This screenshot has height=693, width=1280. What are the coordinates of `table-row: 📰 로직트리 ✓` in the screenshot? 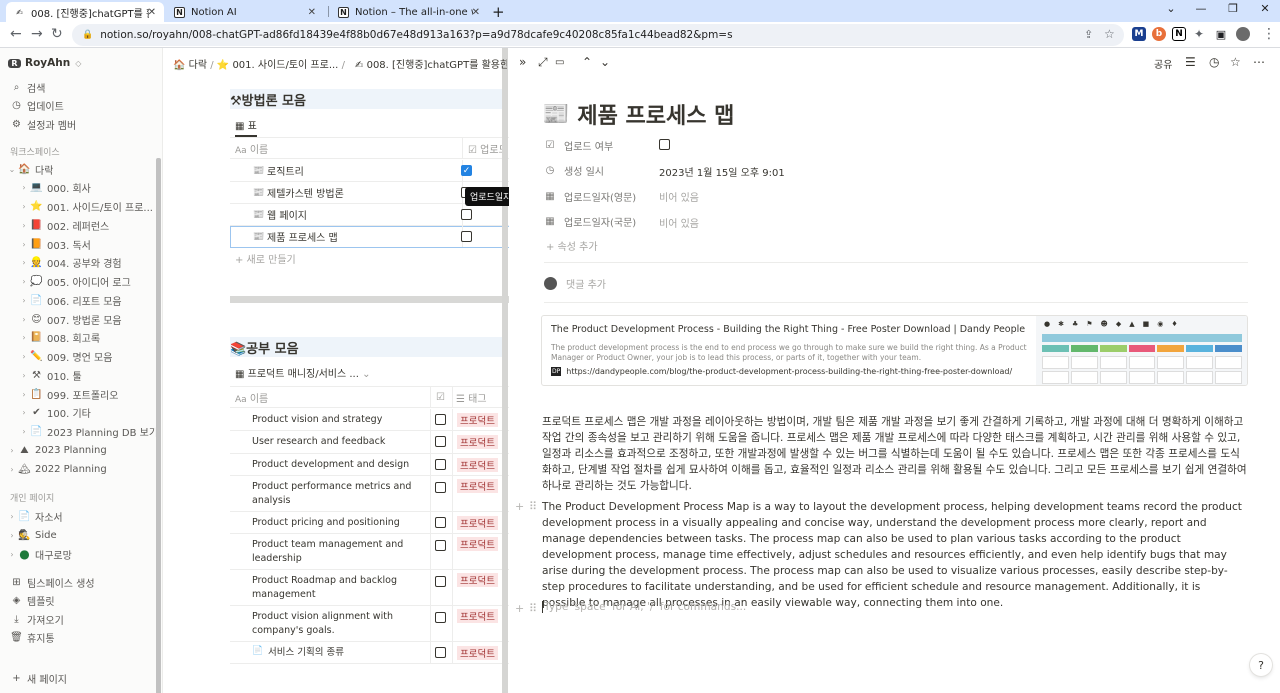 It's located at (369, 171).